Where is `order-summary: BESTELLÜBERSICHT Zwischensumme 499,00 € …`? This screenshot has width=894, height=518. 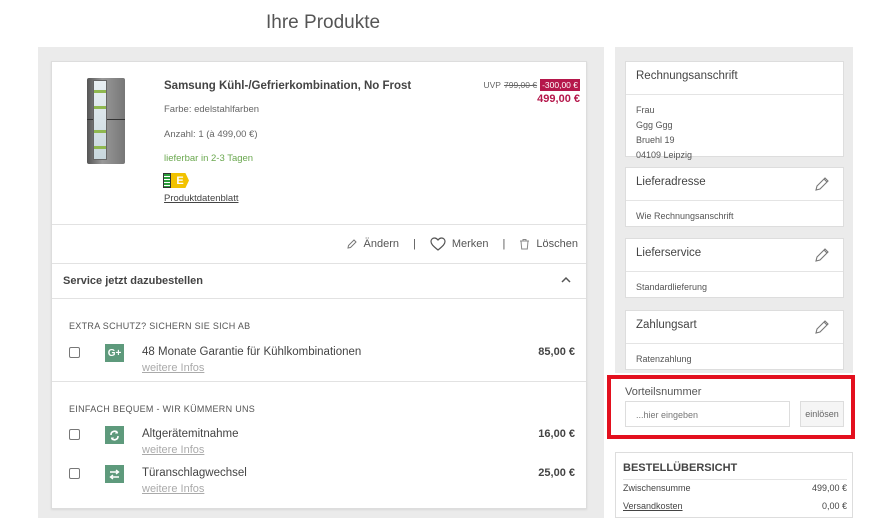 order-summary: BESTELLÜBERSICHT Zwischensumme 499,00 € … is located at coordinates (734, 485).